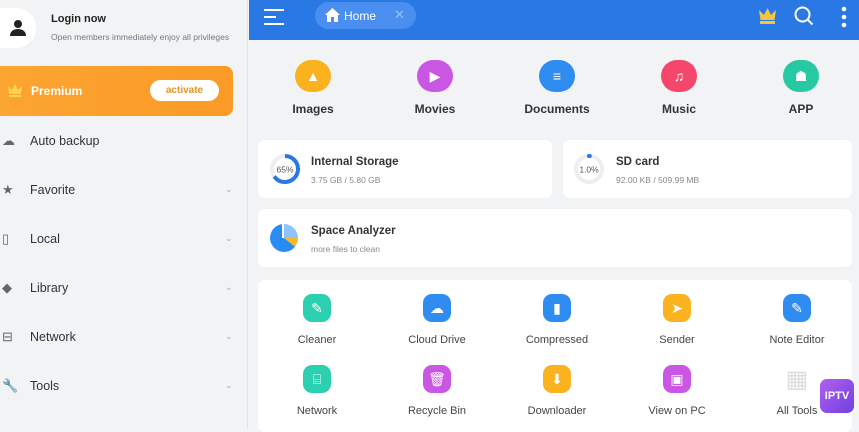 The width and height of the screenshot is (859, 432). Describe the element at coordinates (677, 379) in the screenshot. I see `monitor-icon: ▣` at that location.